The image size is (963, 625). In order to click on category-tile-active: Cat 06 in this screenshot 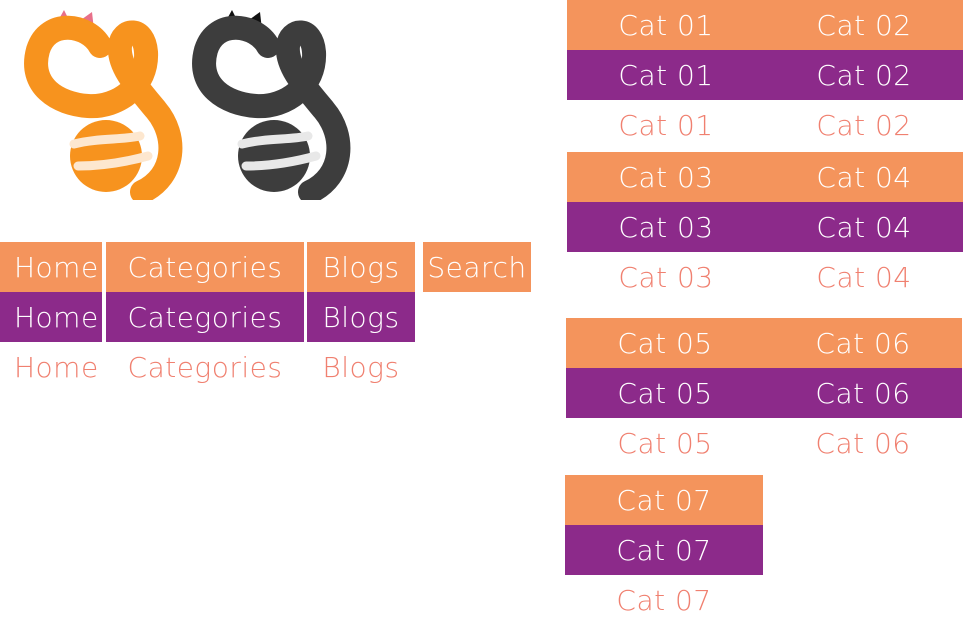, I will do `click(863, 393)`.